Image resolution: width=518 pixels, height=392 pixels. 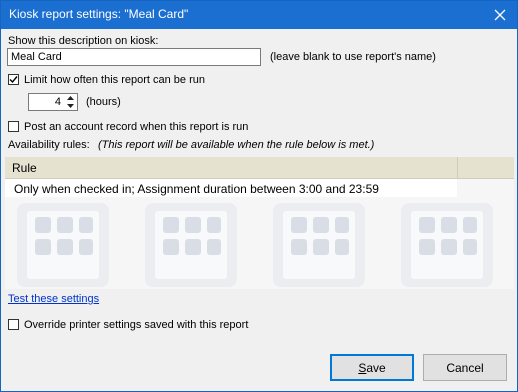 I want to click on cancel-button: Cancel, so click(x=465, y=367).